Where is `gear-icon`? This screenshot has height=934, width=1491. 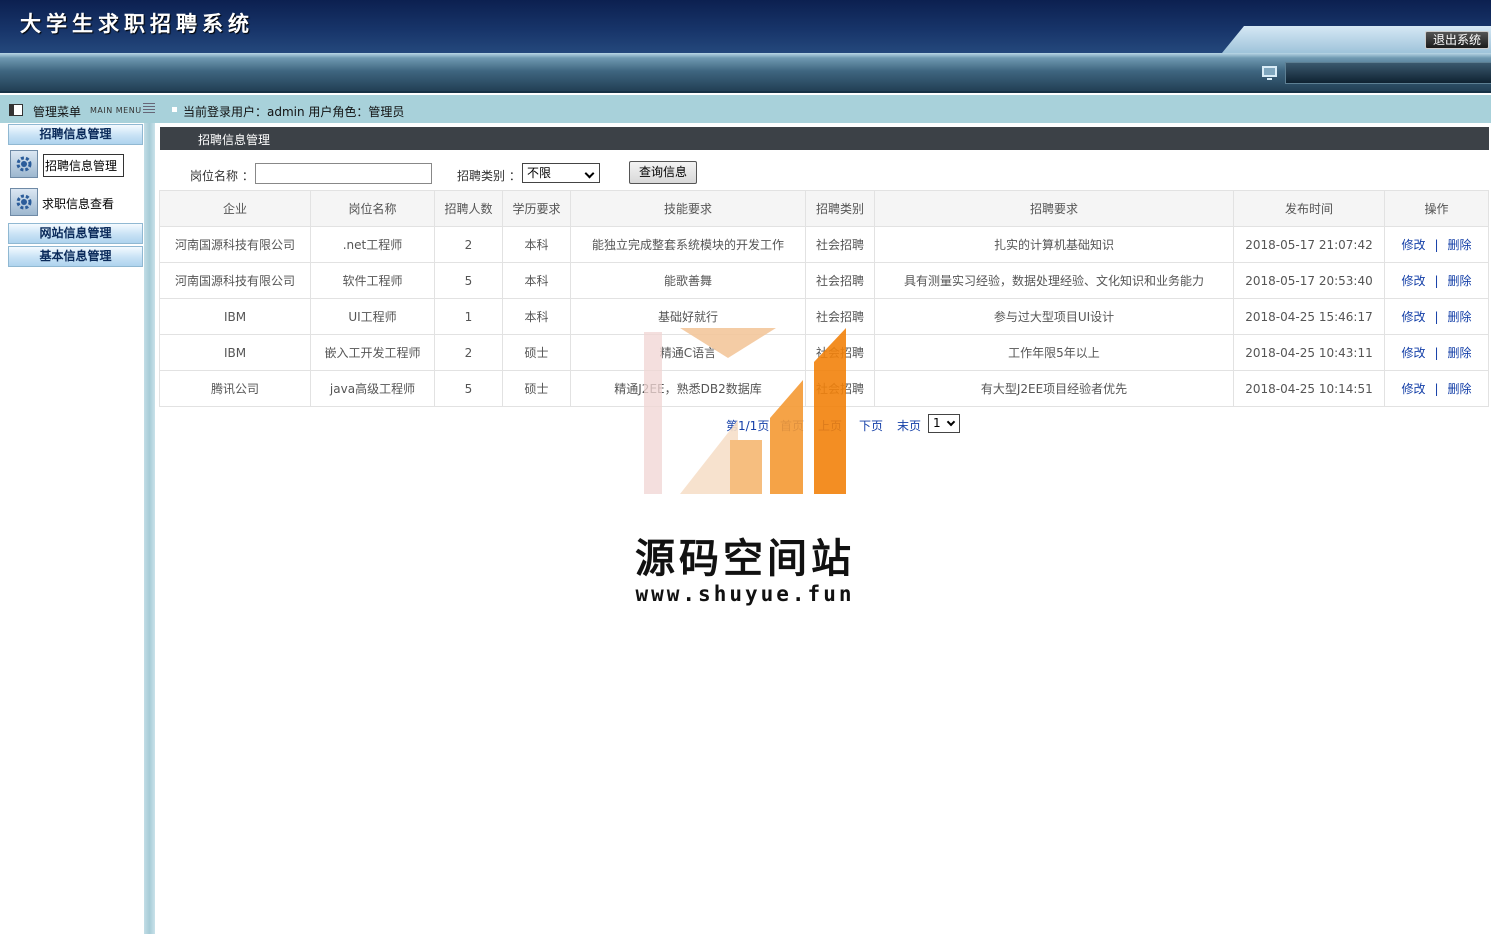 gear-icon is located at coordinates (24, 202).